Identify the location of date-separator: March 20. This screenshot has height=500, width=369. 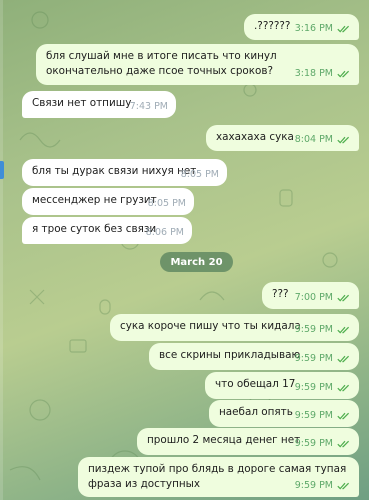
(196, 262).